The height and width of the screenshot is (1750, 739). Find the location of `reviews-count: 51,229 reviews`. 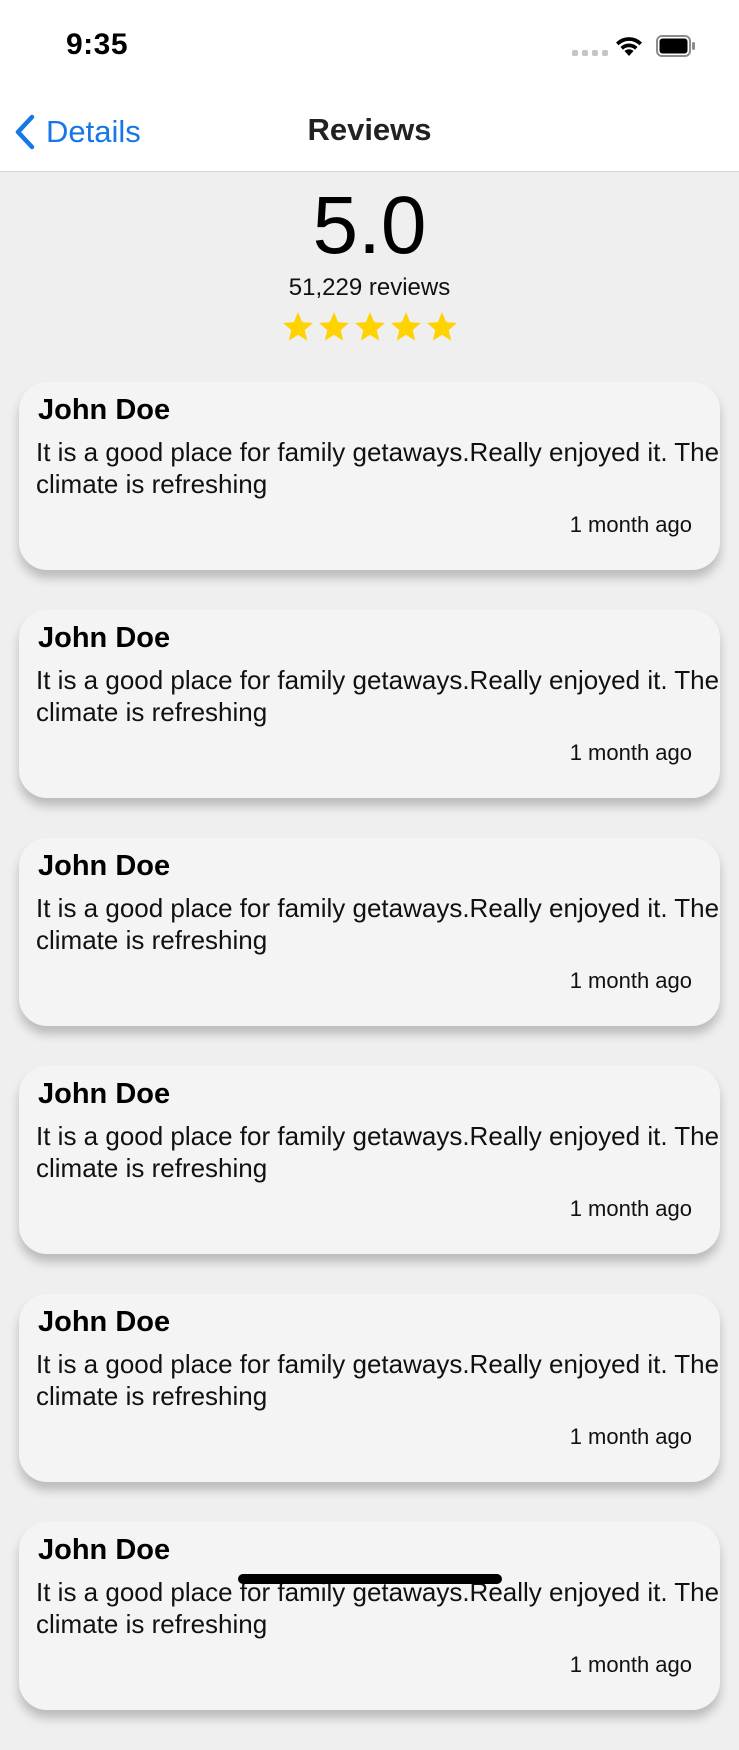

reviews-count: 51,229 reviews is located at coordinates (369, 287).